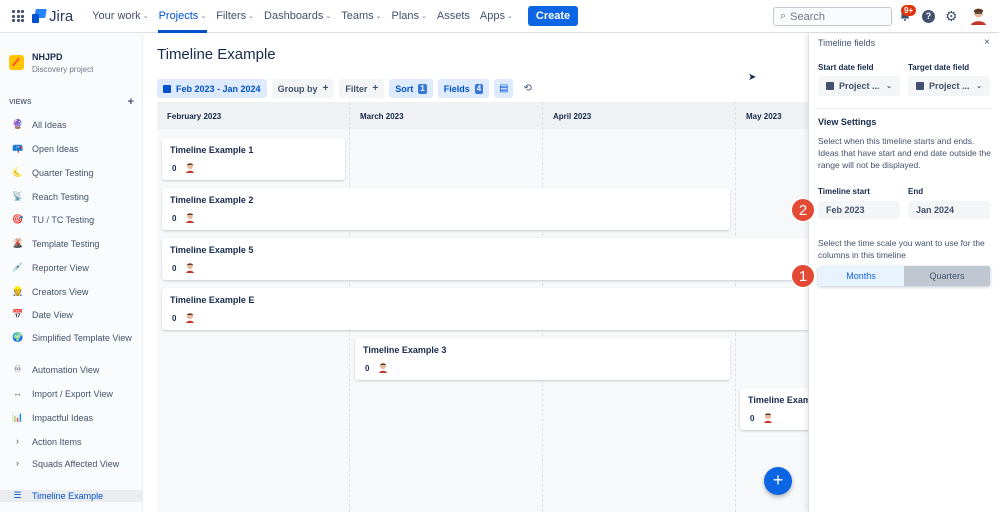 The height and width of the screenshot is (512, 999). What do you see at coordinates (71, 102) in the screenshot?
I see `views-section-header: VIEWS +` at bounding box center [71, 102].